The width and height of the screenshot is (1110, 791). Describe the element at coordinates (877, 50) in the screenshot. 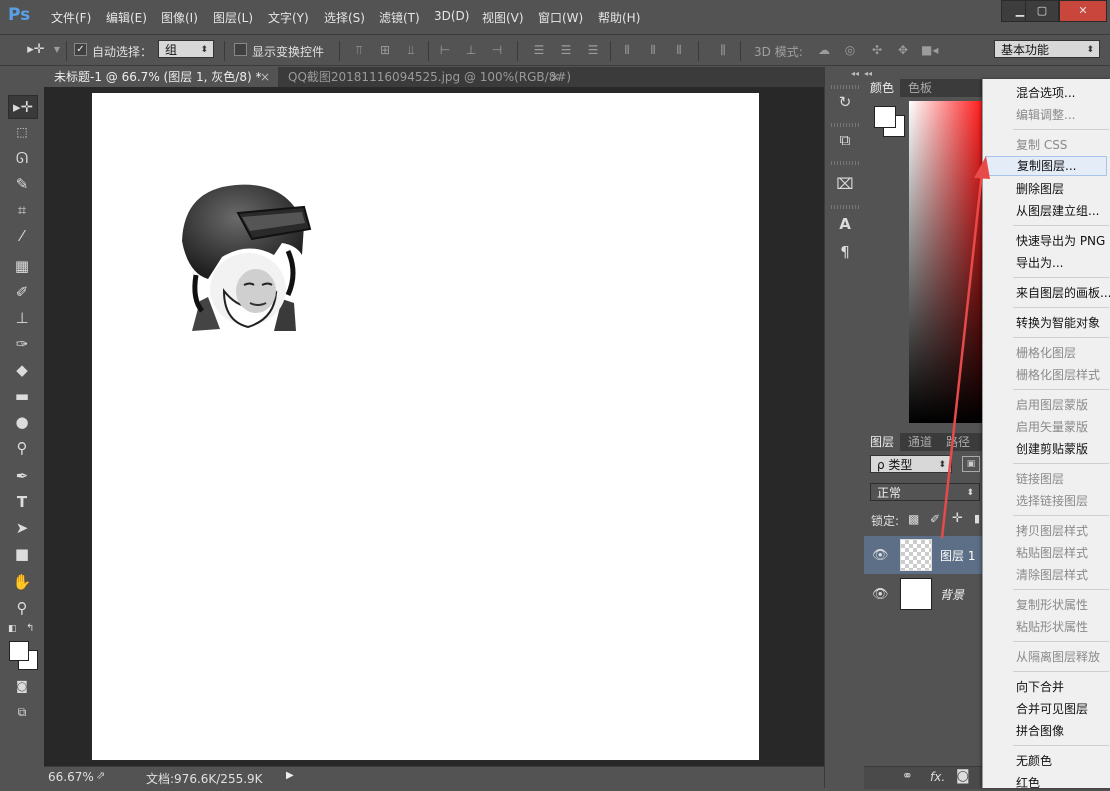

I see `3d-pan-icon: ✣` at that location.